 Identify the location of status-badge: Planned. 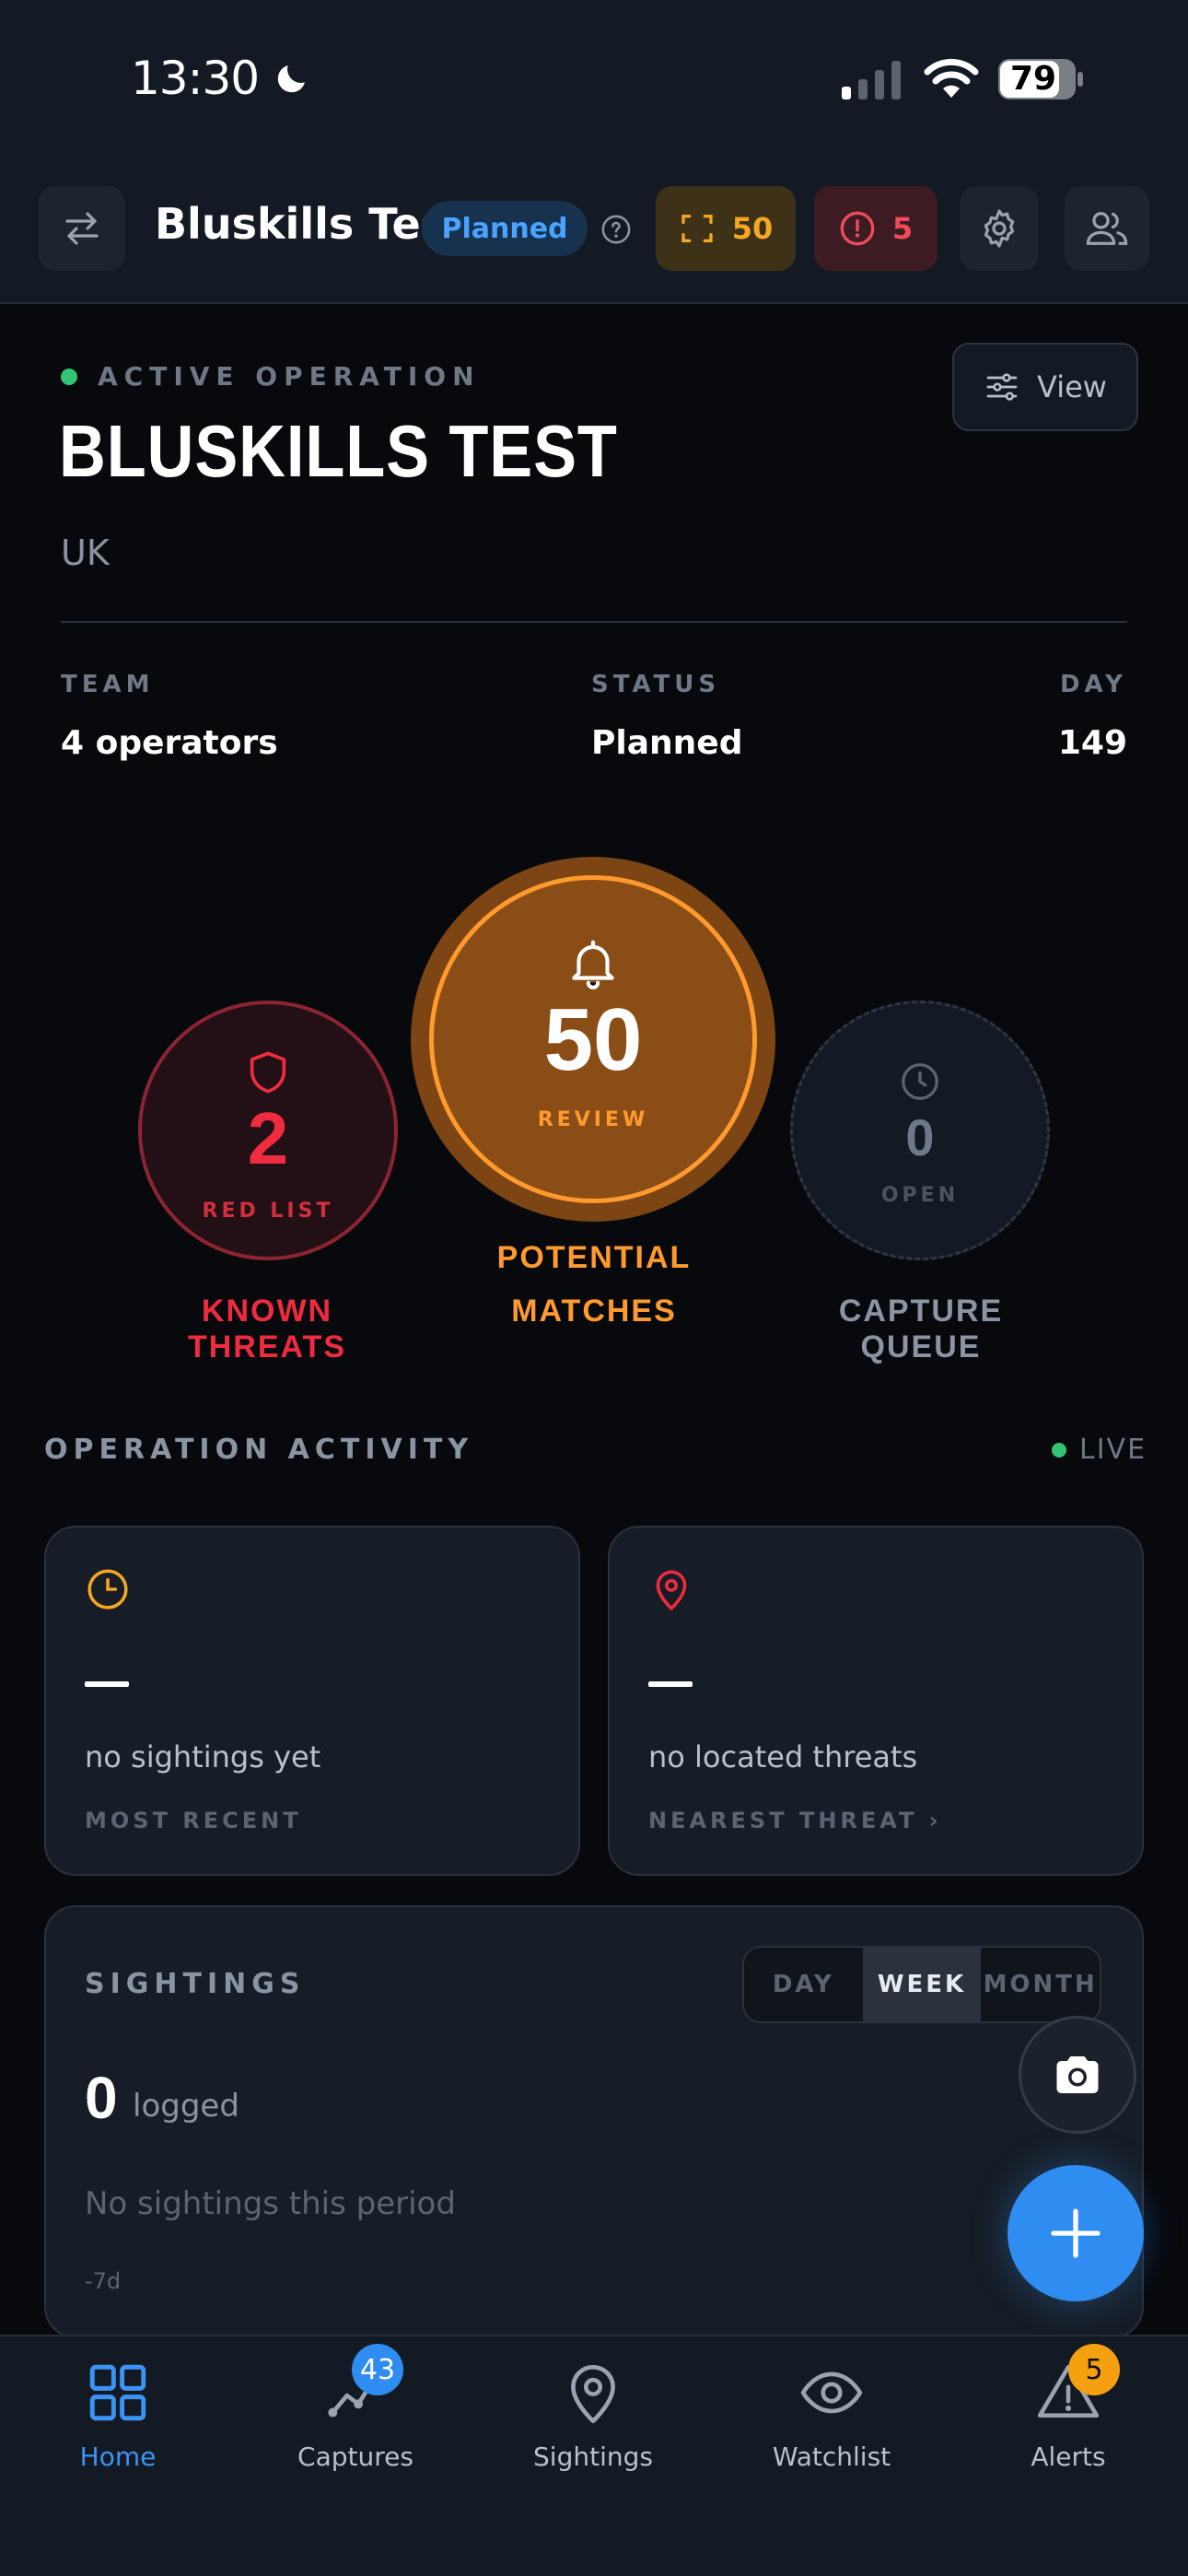
(505, 228).